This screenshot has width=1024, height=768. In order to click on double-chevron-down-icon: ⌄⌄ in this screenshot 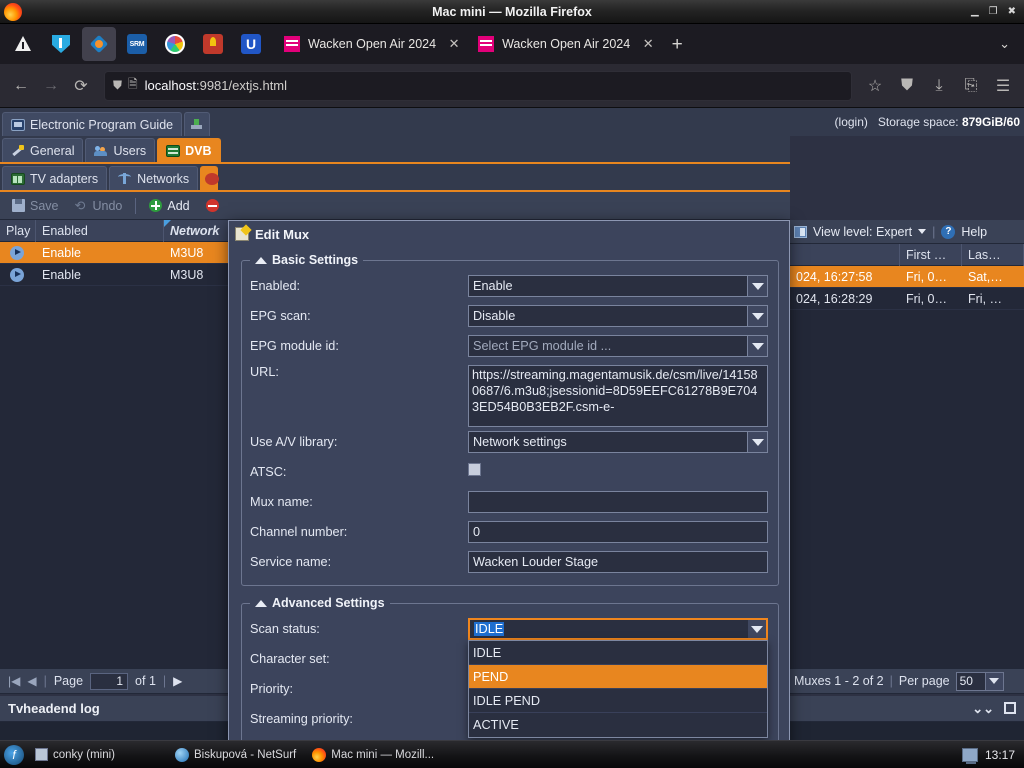, I will do `click(983, 708)`.